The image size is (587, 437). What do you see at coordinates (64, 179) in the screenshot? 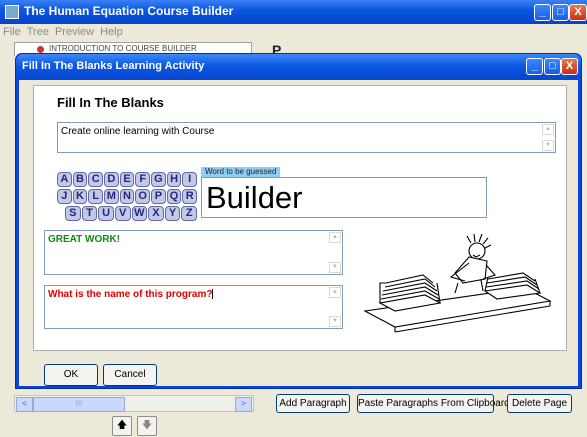
I see `letter-button: A` at bounding box center [64, 179].